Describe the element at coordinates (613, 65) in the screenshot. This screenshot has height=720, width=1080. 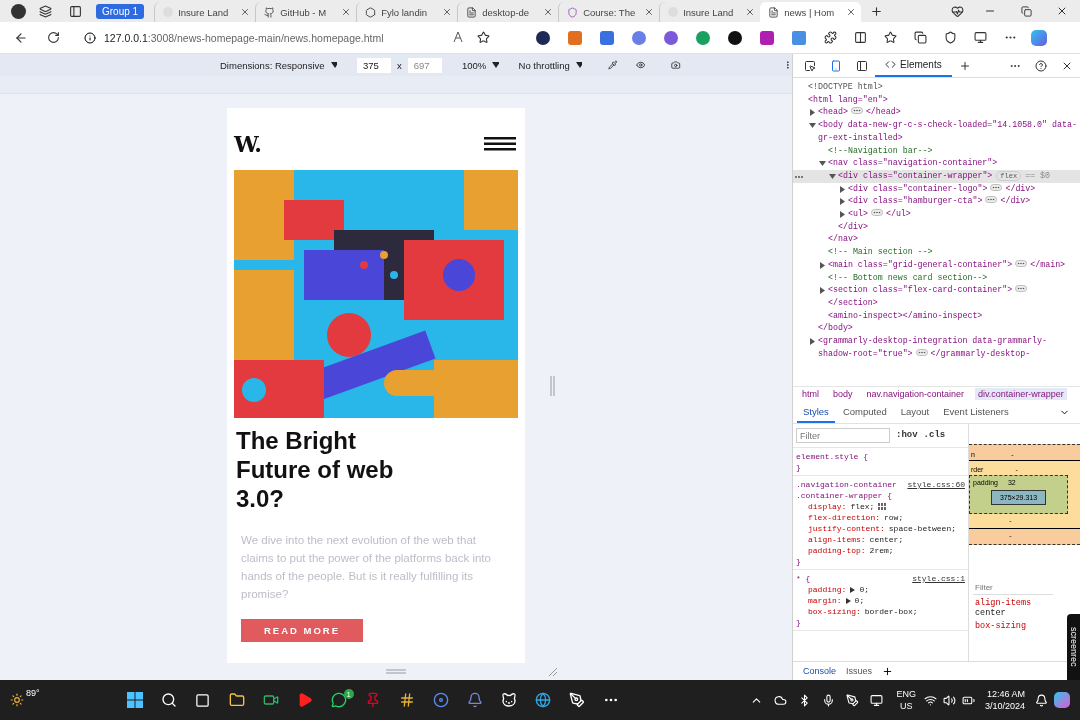
I see `eyedropper-icon` at that location.